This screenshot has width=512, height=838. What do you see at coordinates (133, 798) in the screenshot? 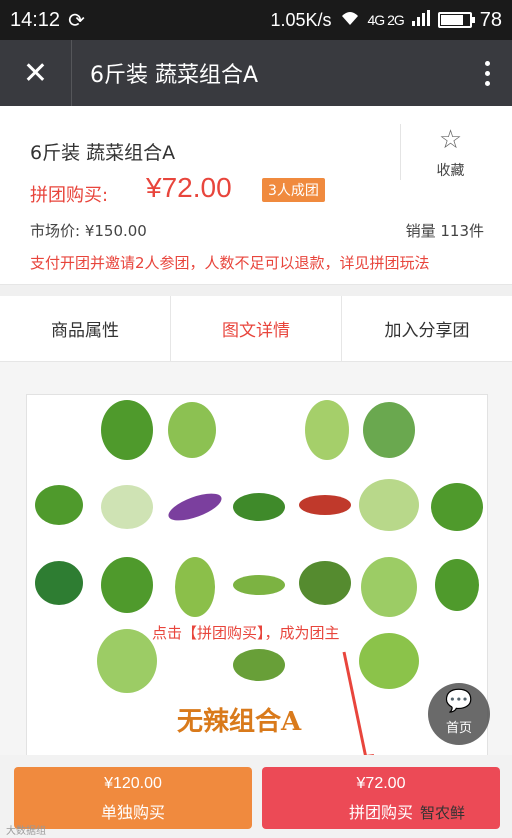
I see `buy-alone-button: ¥120.00 单独购买` at bounding box center [133, 798].